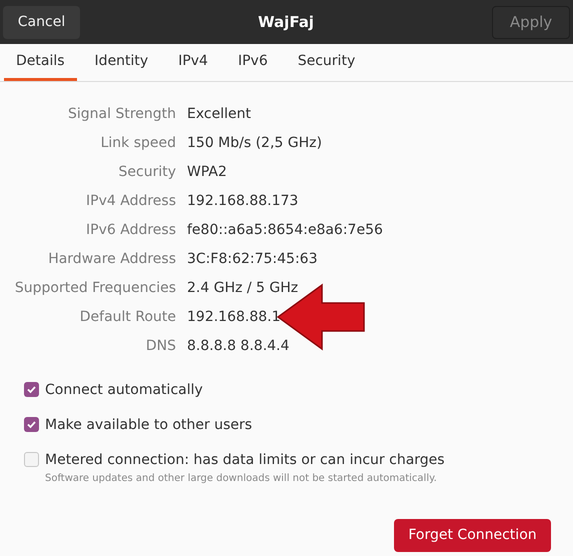 The image size is (573, 556). What do you see at coordinates (242, 288) in the screenshot?
I see `detail-value: 2.4 GHz / 5 GHz` at bounding box center [242, 288].